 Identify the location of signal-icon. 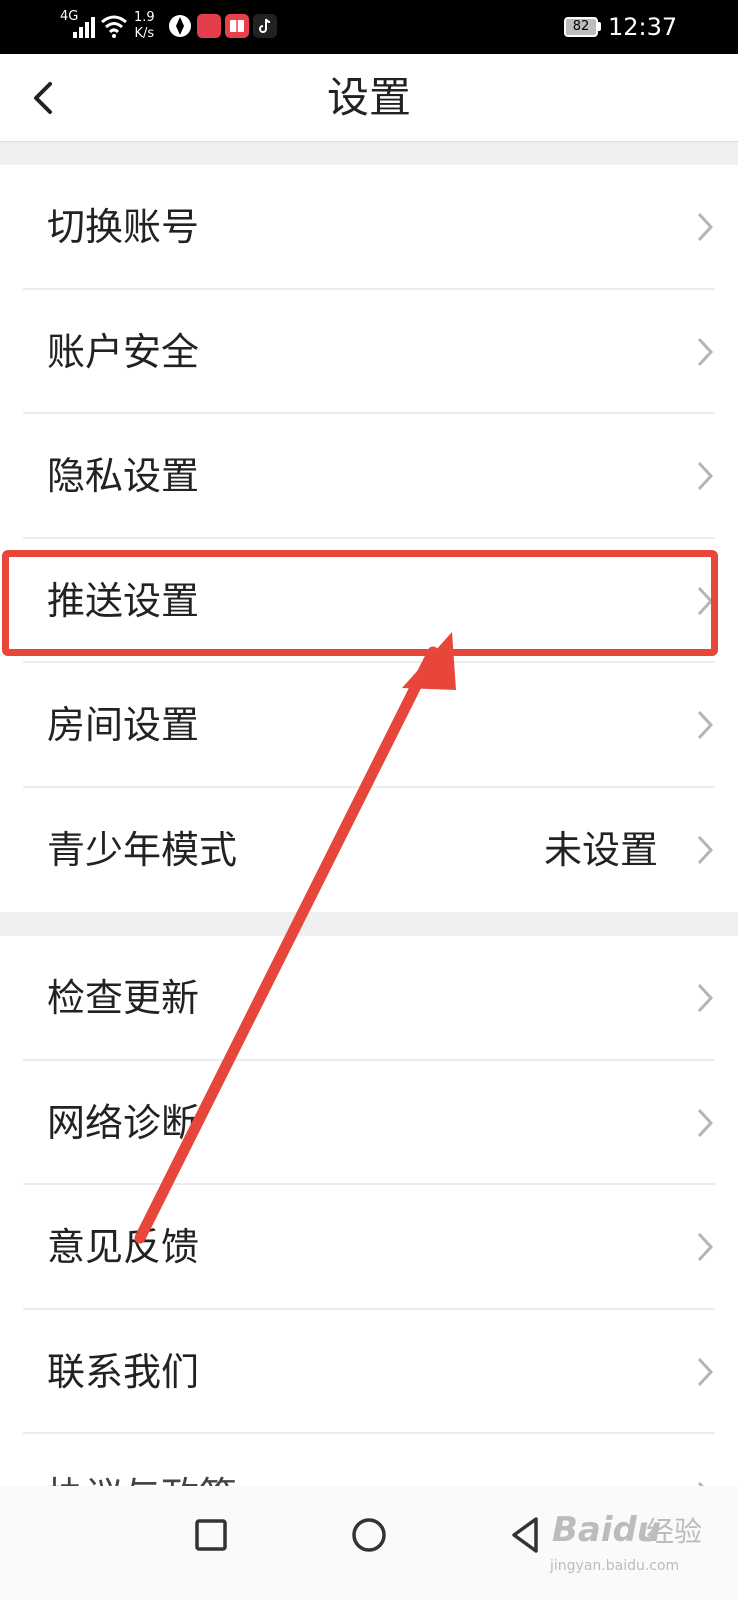
(84, 27).